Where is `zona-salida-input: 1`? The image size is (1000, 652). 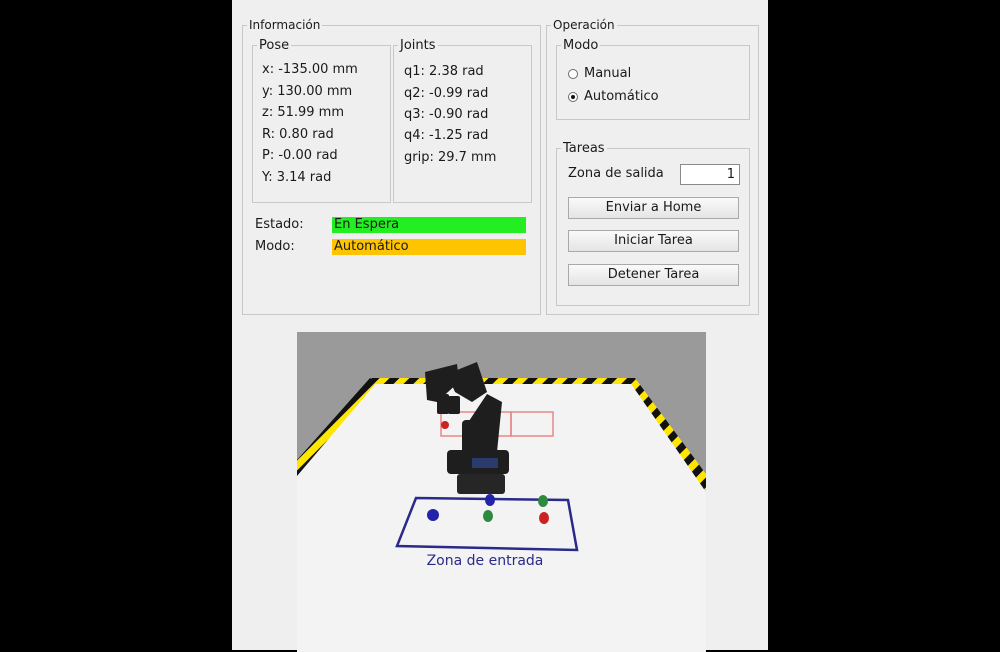 zona-salida-input: 1 is located at coordinates (710, 174).